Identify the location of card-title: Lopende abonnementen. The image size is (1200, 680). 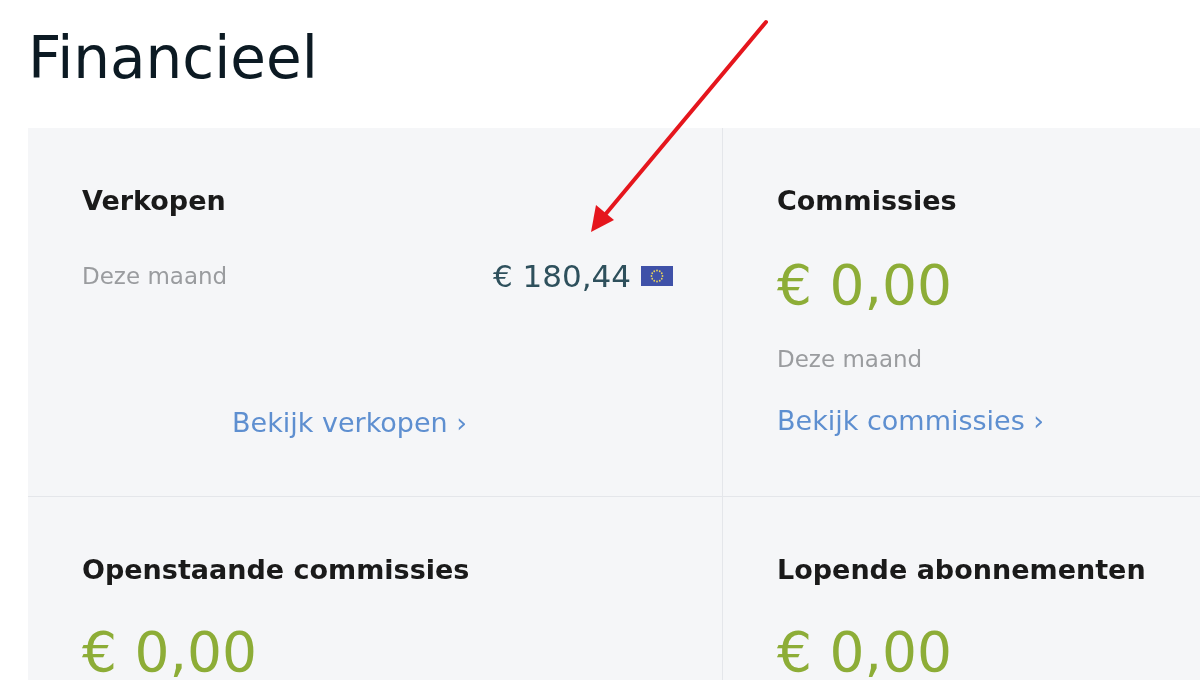
(962, 570).